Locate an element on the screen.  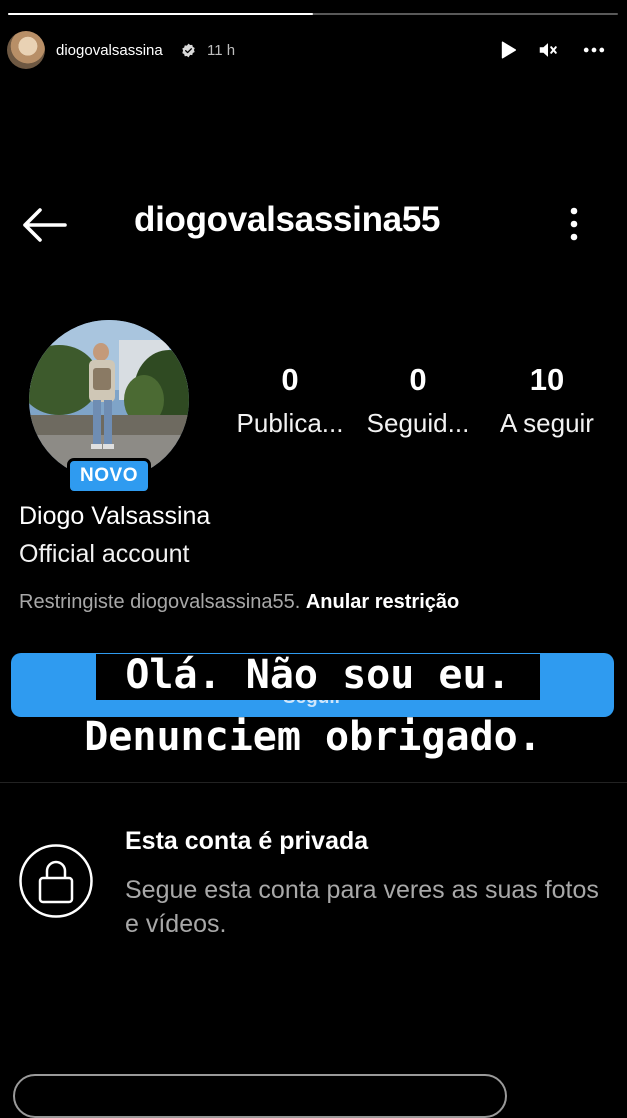
display-name: Diogo Valsassina is located at coordinates (115, 516).